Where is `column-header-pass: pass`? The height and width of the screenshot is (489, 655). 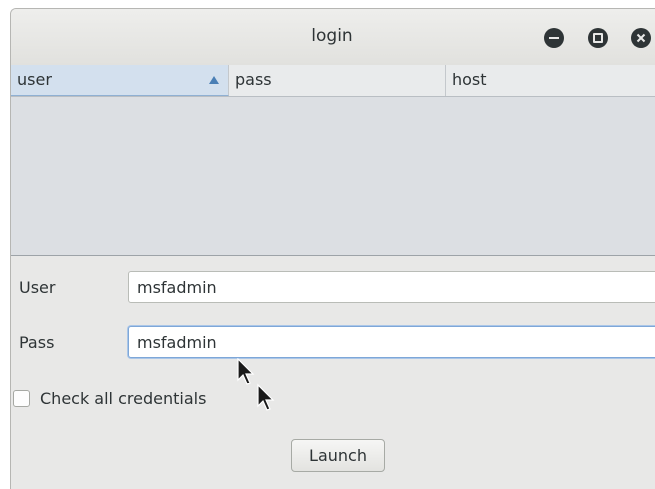
column-header-pass: pass is located at coordinates (337, 80).